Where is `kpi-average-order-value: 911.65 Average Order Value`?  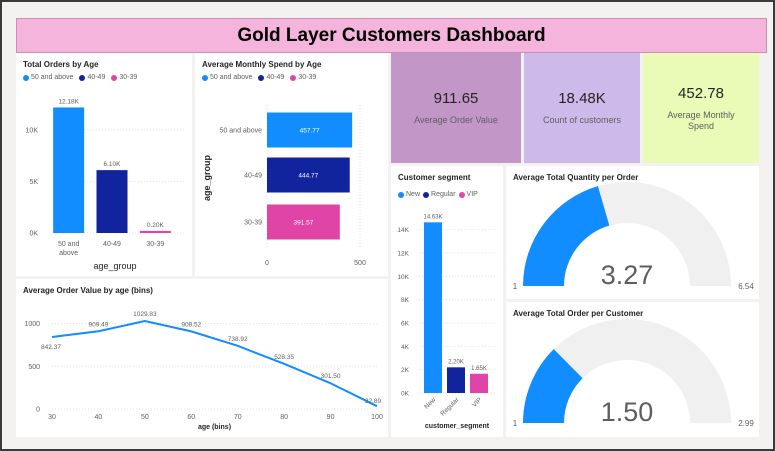 kpi-average-order-value: 911.65 Average Order Value is located at coordinates (456, 108).